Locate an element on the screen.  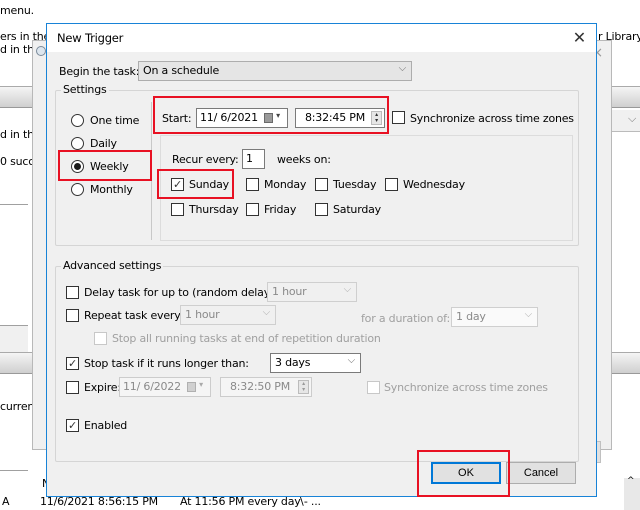
bg-text-side1: d in th is located at coordinates (17, 134).